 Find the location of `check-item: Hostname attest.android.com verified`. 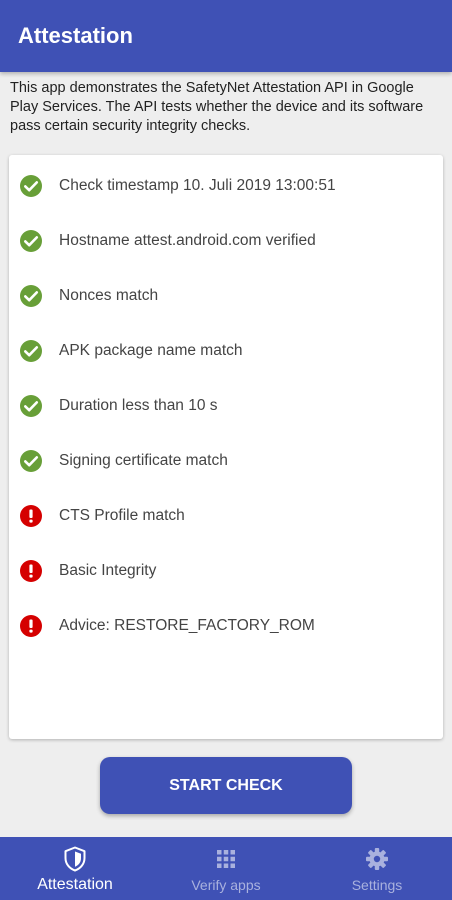

check-item: Hostname attest.android.com verified is located at coordinates (226, 241).